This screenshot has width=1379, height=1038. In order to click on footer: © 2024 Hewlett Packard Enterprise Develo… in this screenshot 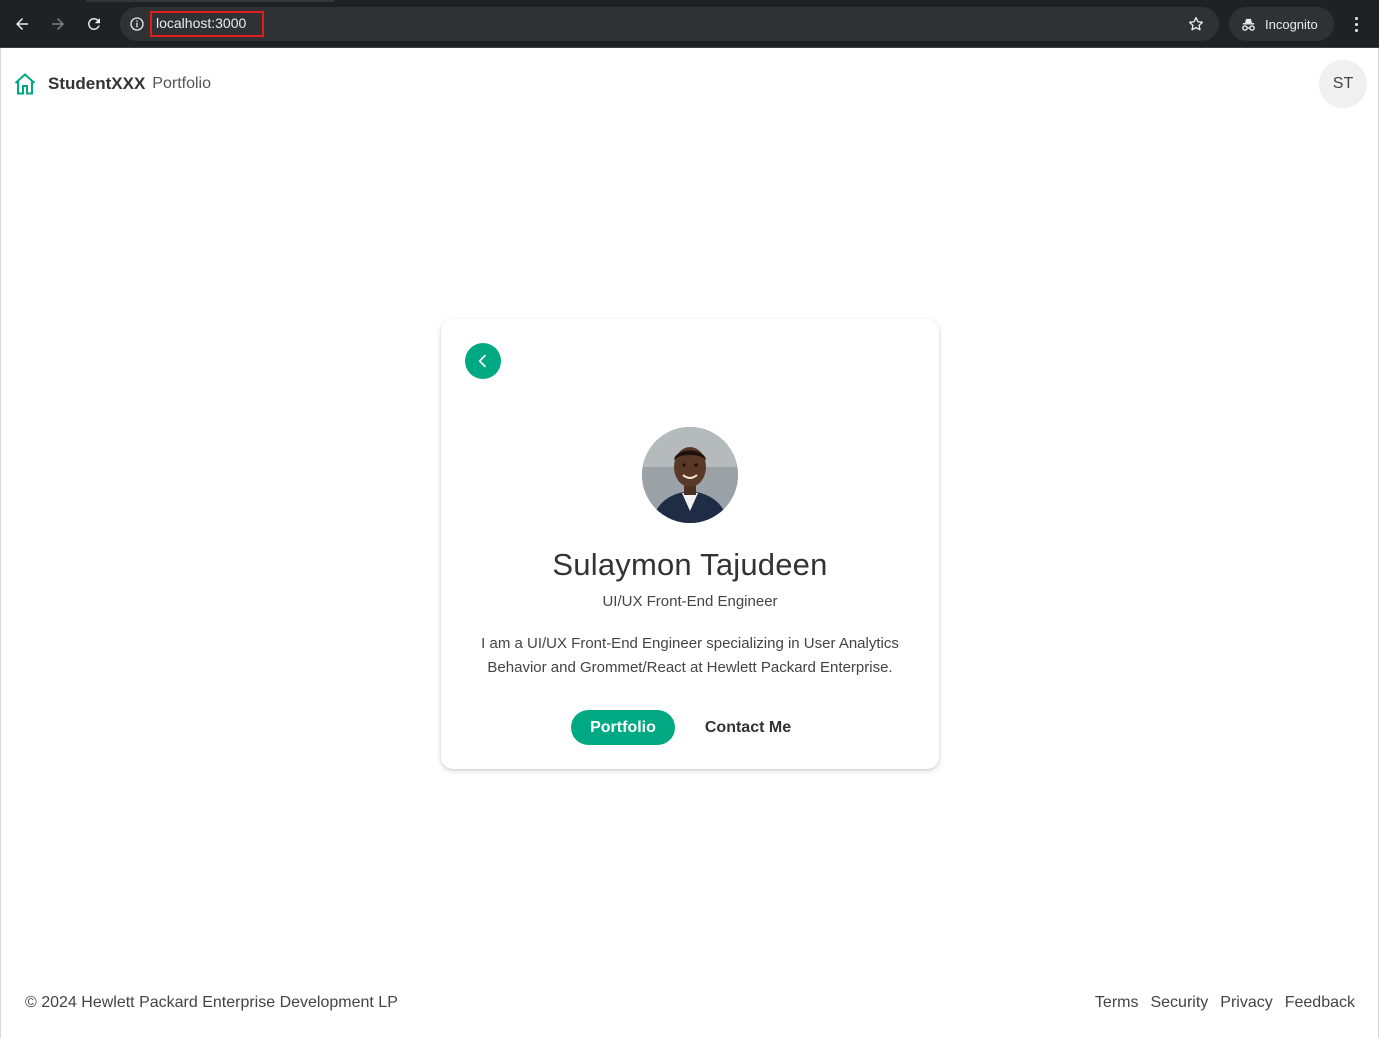, I will do `click(689, 1006)`.